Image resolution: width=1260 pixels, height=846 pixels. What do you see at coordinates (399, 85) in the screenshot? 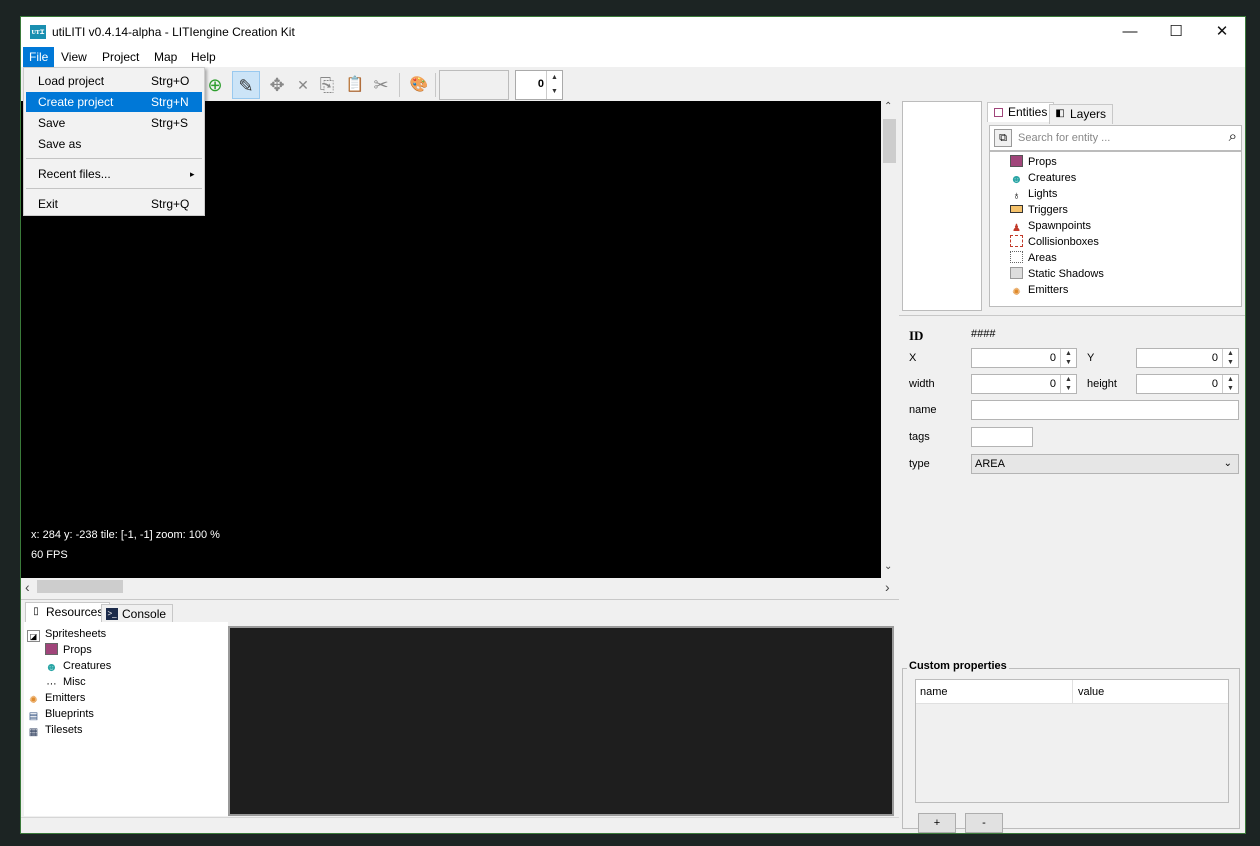
I see `toolbar-separator` at bounding box center [399, 85].